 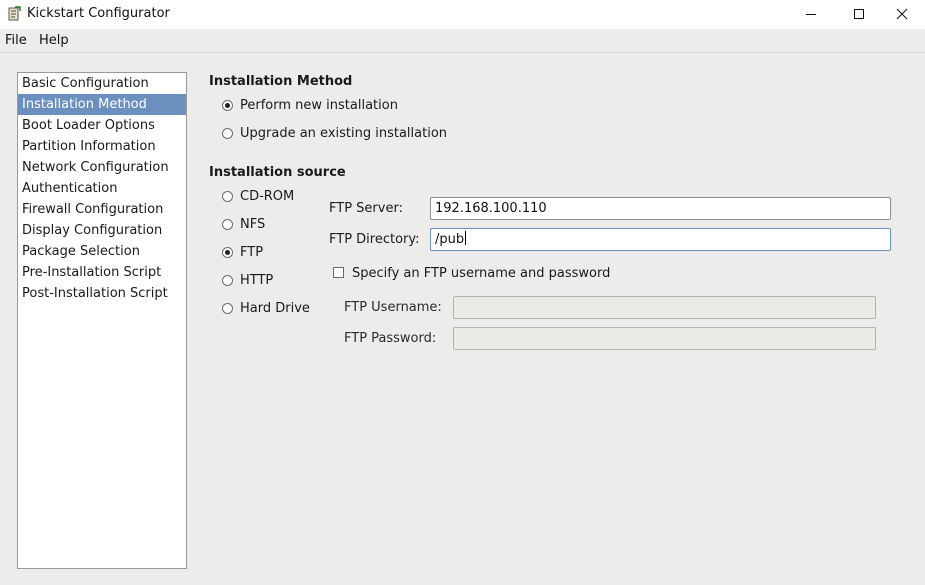 I want to click on maximize-icon, so click(x=859, y=14).